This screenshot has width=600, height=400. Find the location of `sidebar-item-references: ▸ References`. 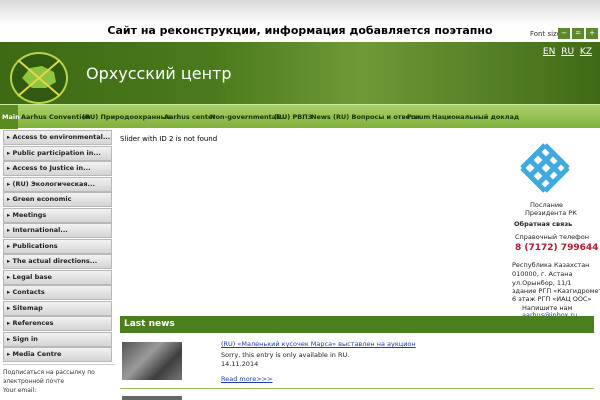

sidebar-item-references: ▸ References is located at coordinates (57, 323).